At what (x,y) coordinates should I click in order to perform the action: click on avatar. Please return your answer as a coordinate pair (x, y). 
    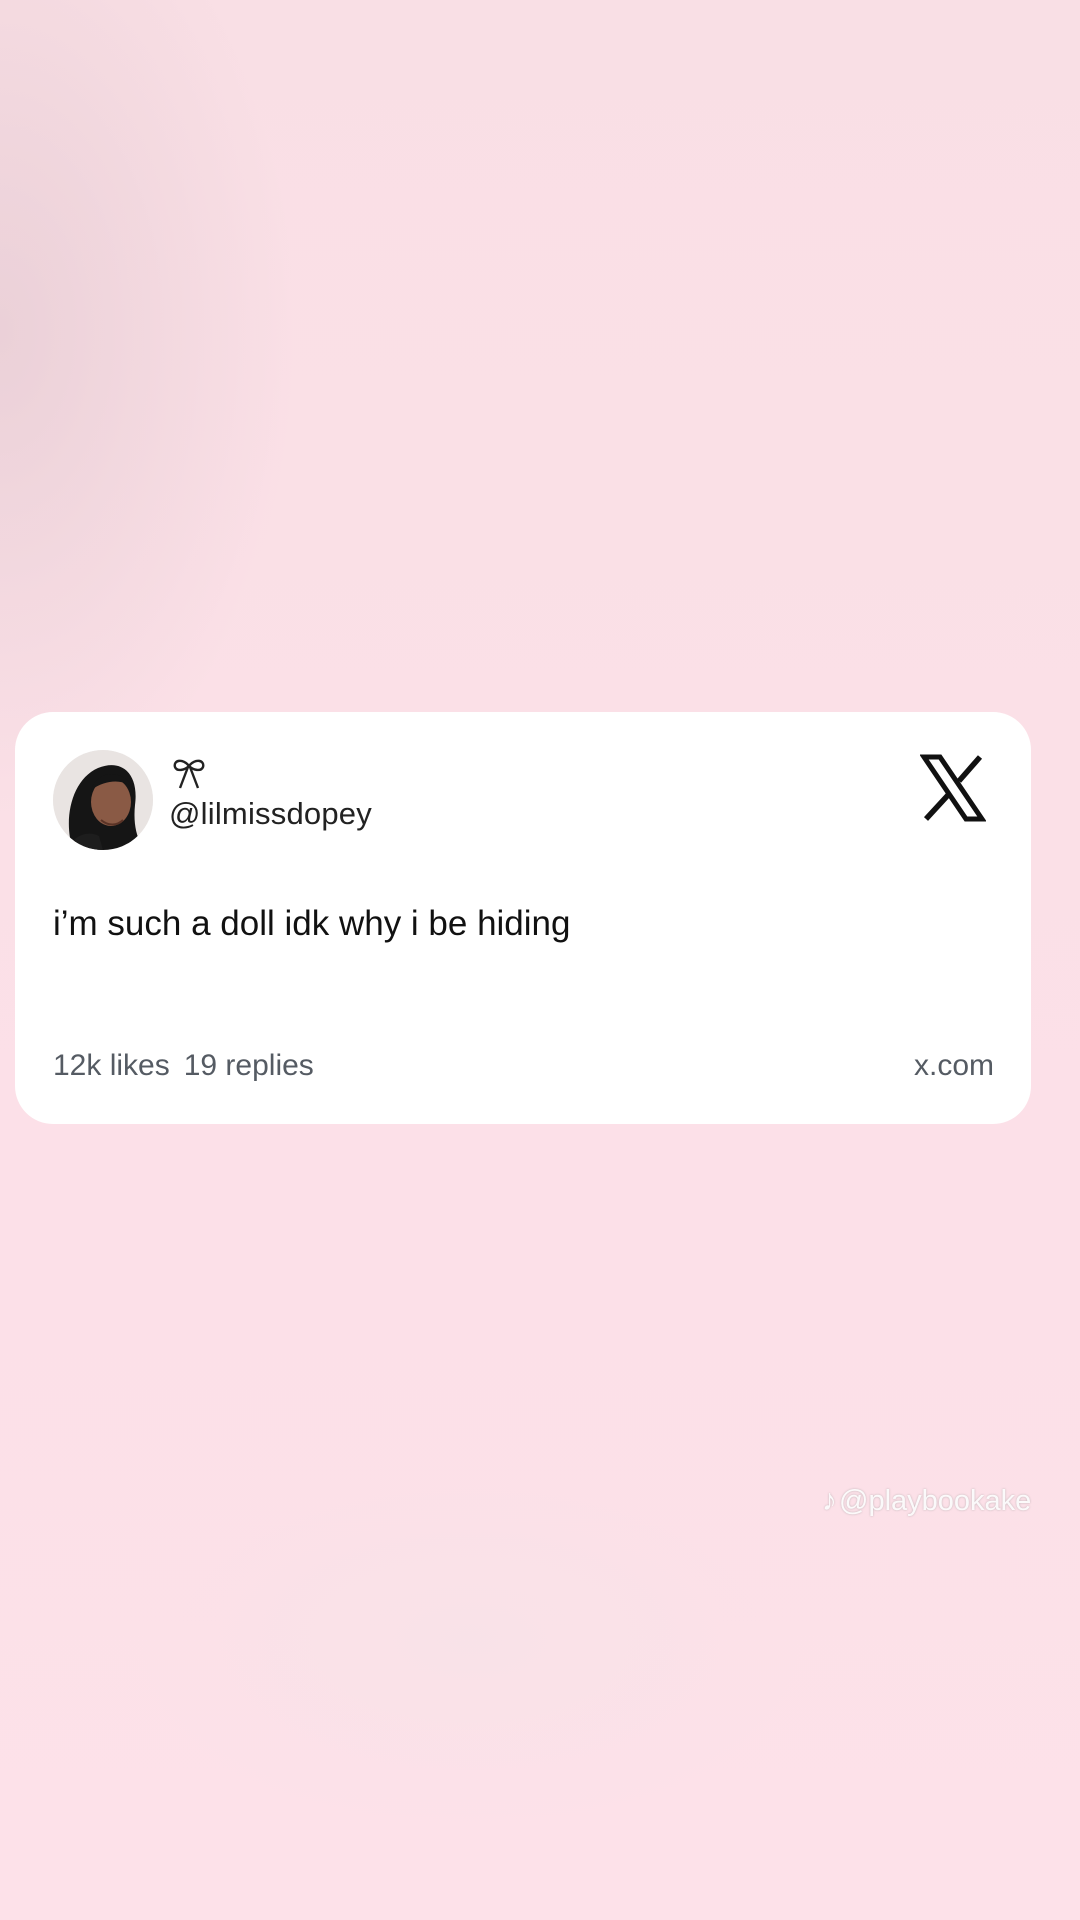
    Looking at the image, I should click on (103, 800).